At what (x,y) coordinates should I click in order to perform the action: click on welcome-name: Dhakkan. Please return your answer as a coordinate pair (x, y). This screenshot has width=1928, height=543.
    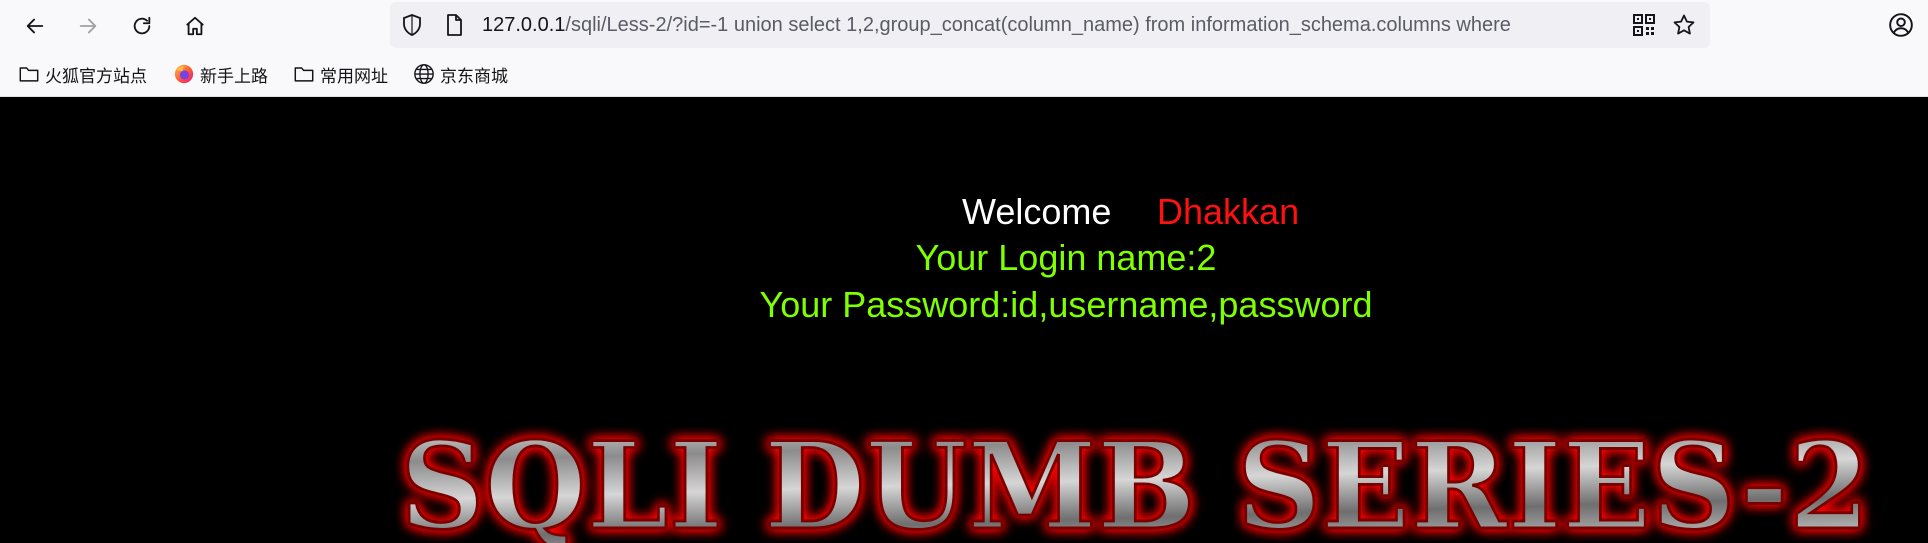
    Looking at the image, I should click on (1228, 211).